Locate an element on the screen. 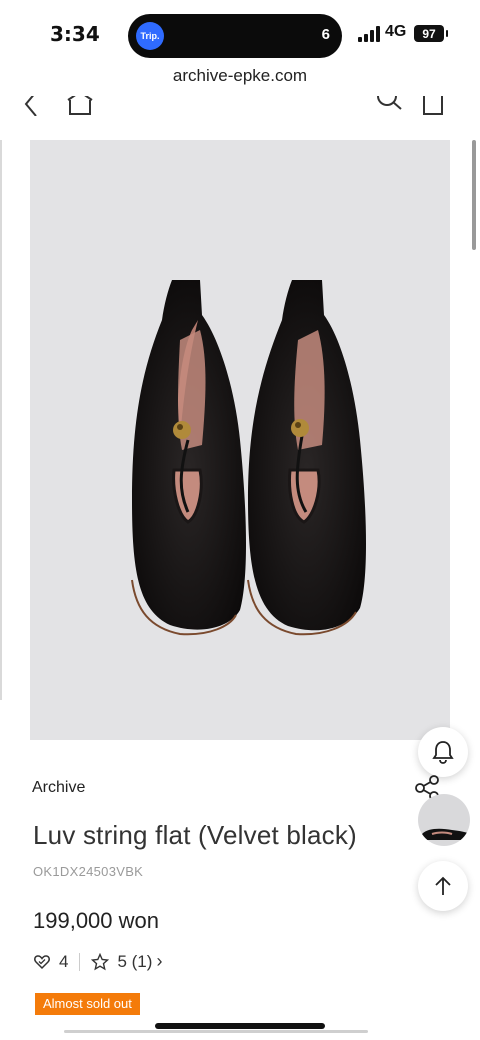  star-icon is located at coordinates (100, 961).